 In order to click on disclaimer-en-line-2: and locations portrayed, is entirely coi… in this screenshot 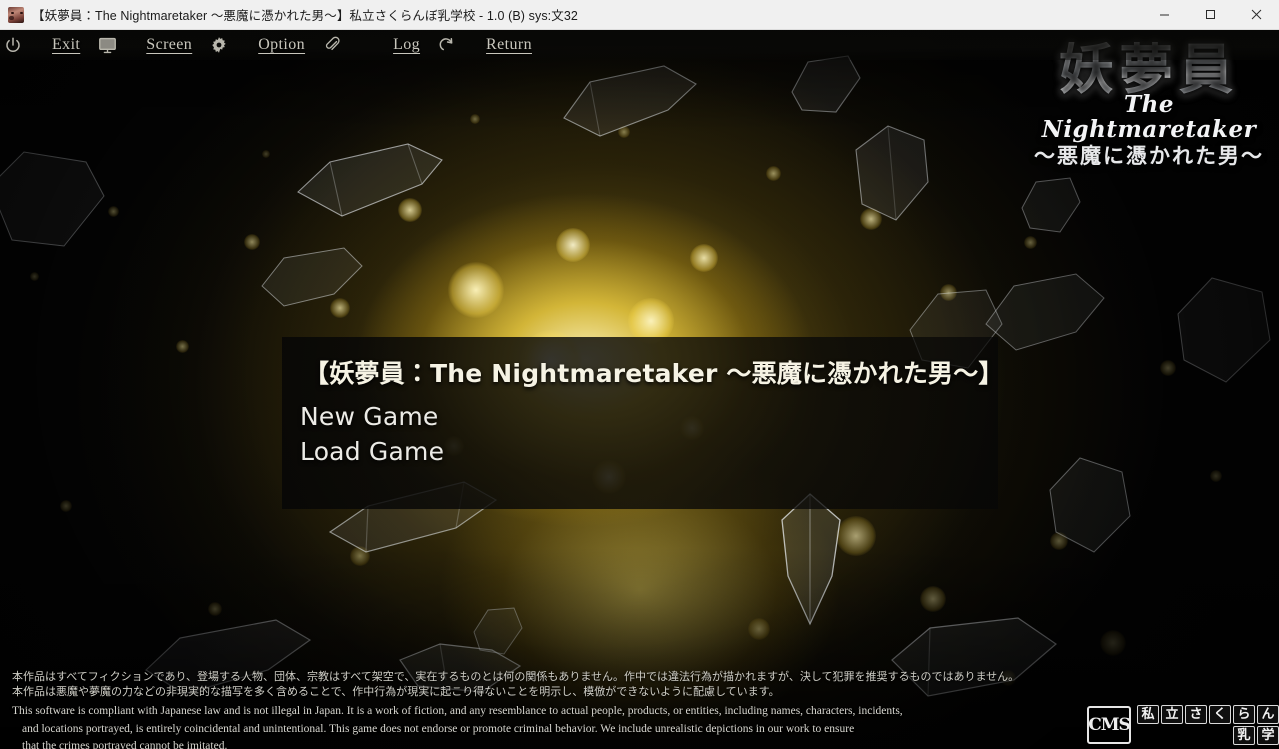, I will do `click(438, 728)`.